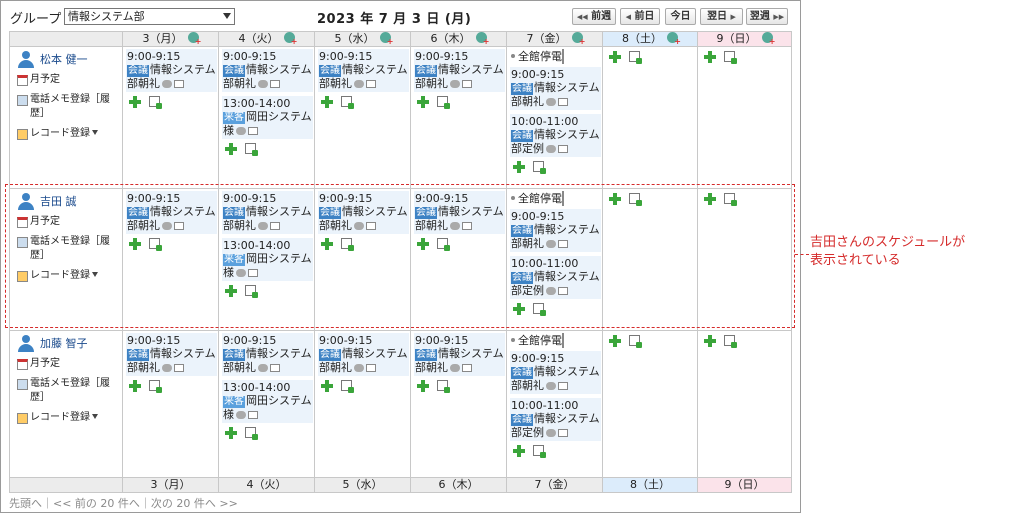  I want to click on calendar-icon, so click(22, 364).